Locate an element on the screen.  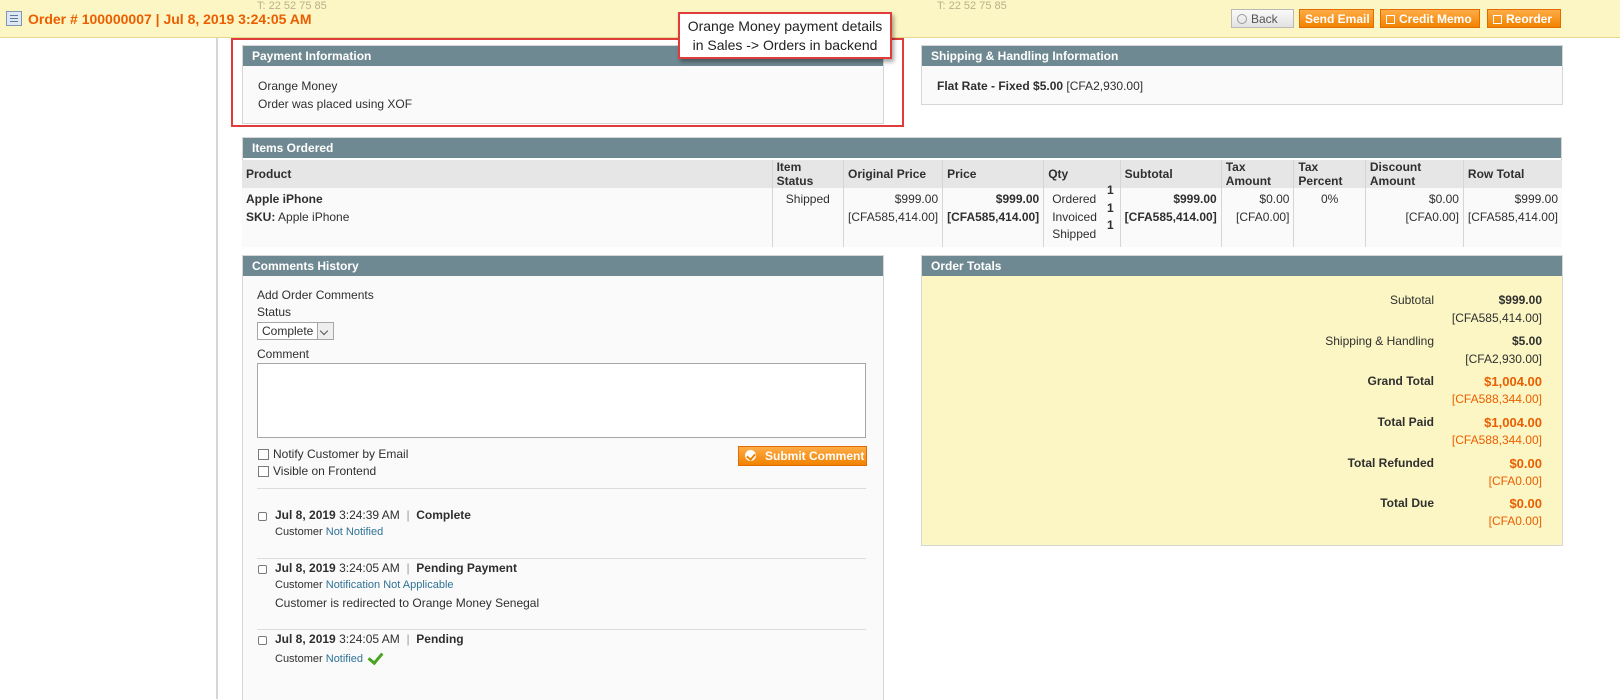
sku-value: Apple iPhone is located at coordinates (314, 216).